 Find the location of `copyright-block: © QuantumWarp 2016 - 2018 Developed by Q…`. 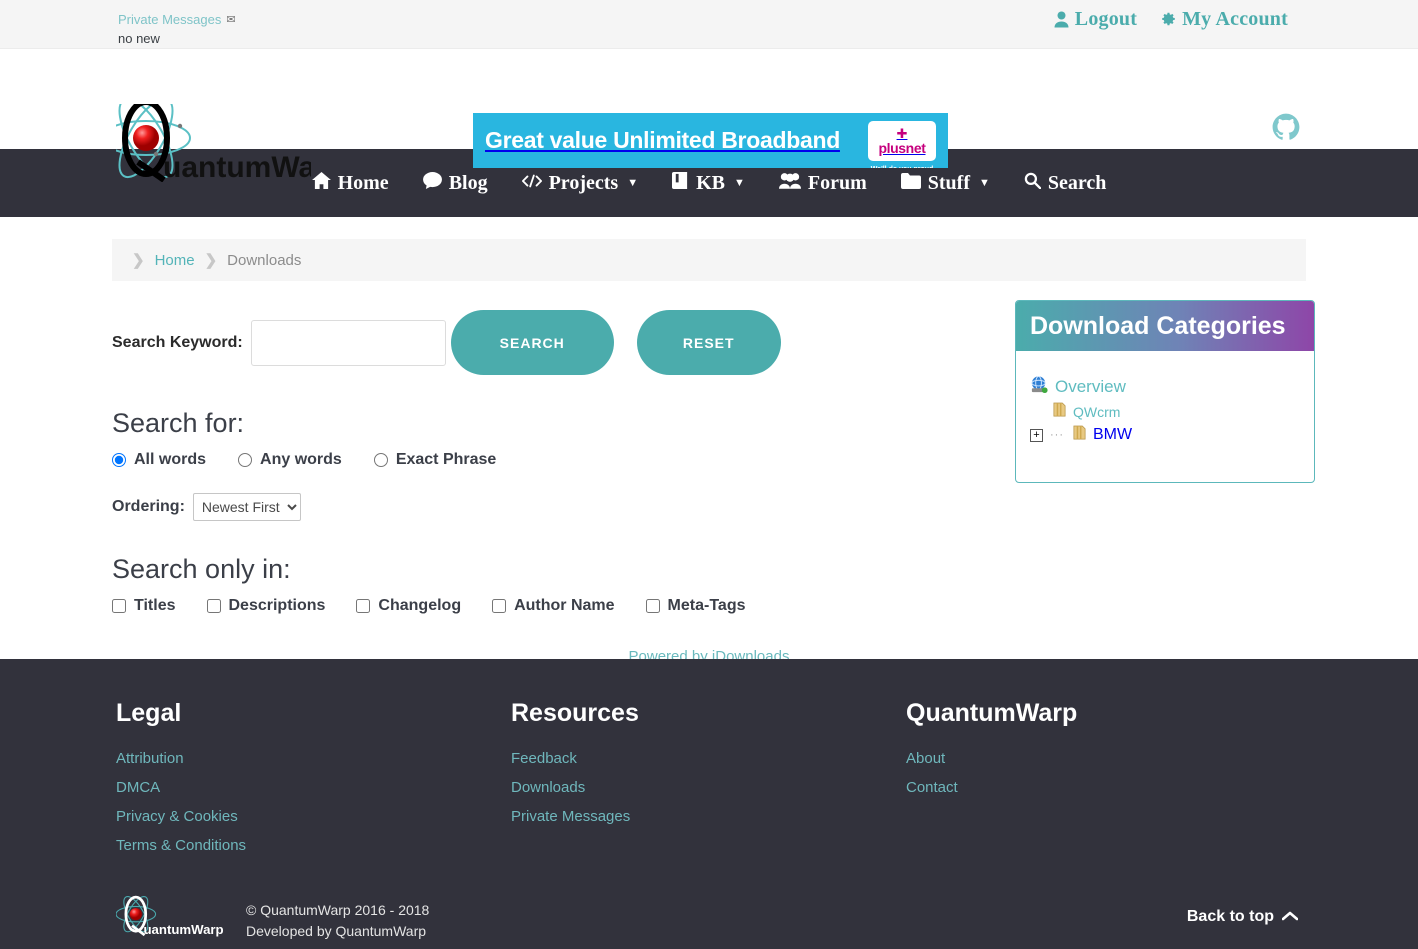

copyright-block: © QuantumWarp 2016 - 2018 Developed by Q… is located at coordinates (337, 921).